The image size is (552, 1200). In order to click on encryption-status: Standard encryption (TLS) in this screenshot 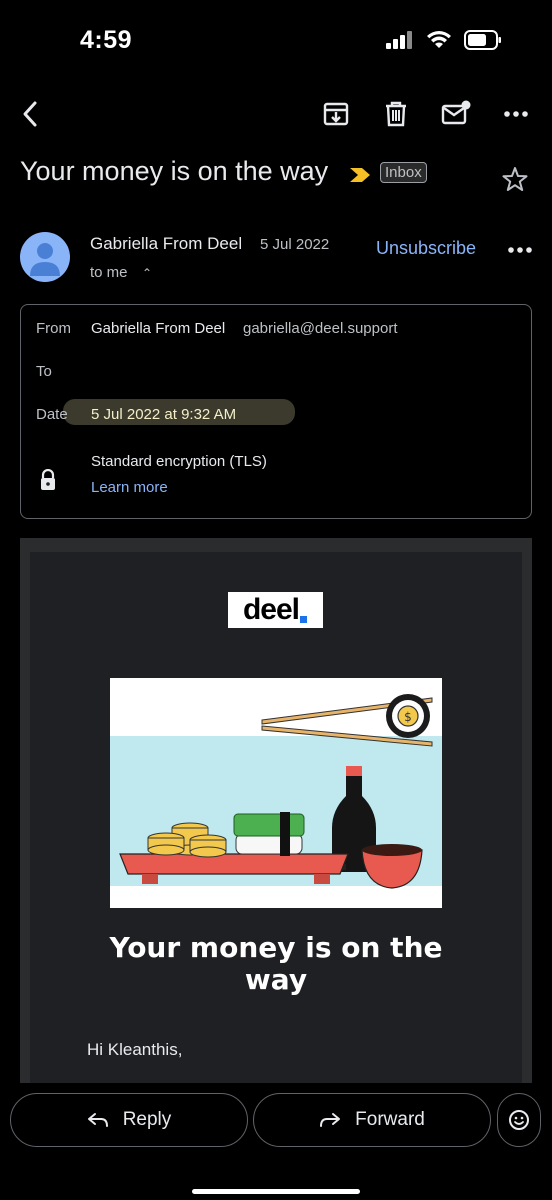, I will do `click(179, 461)`.